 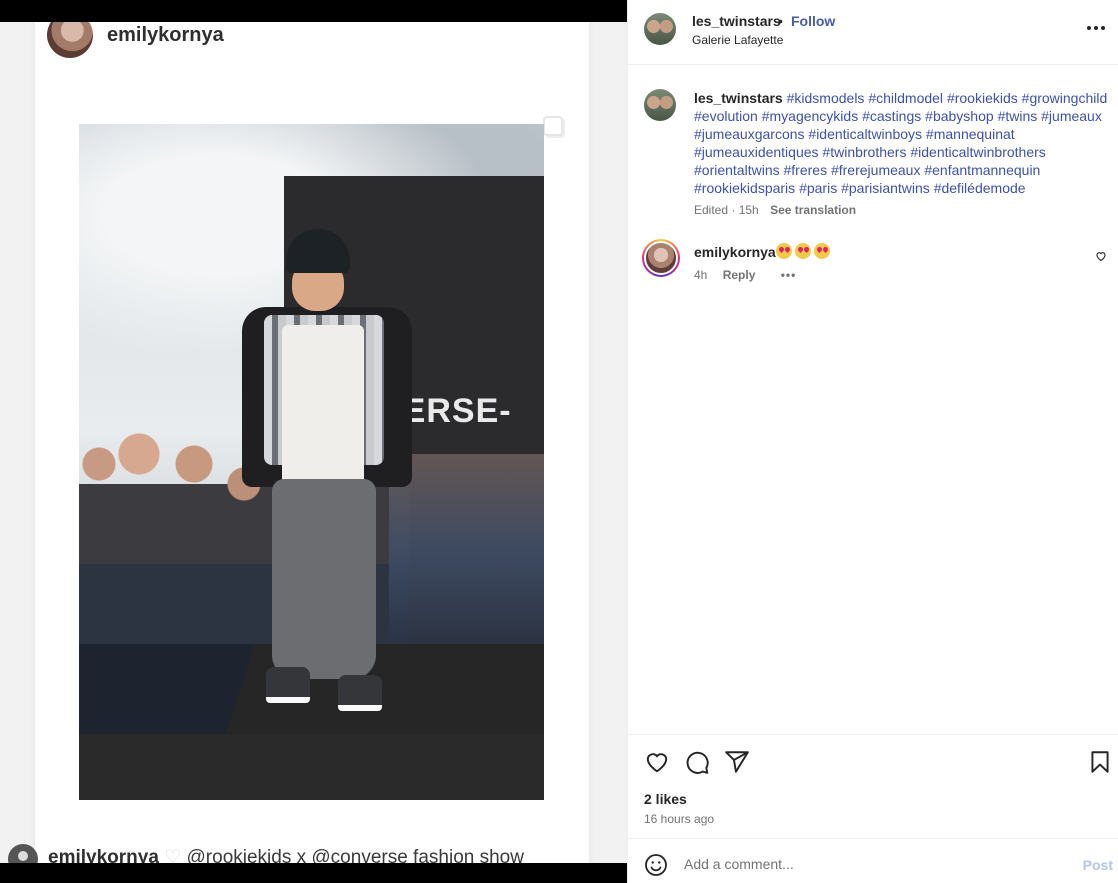 What do you see at coordinates (660, 29) in the screenshot?
I see `author-avatar` at bounding box center [660, 29].